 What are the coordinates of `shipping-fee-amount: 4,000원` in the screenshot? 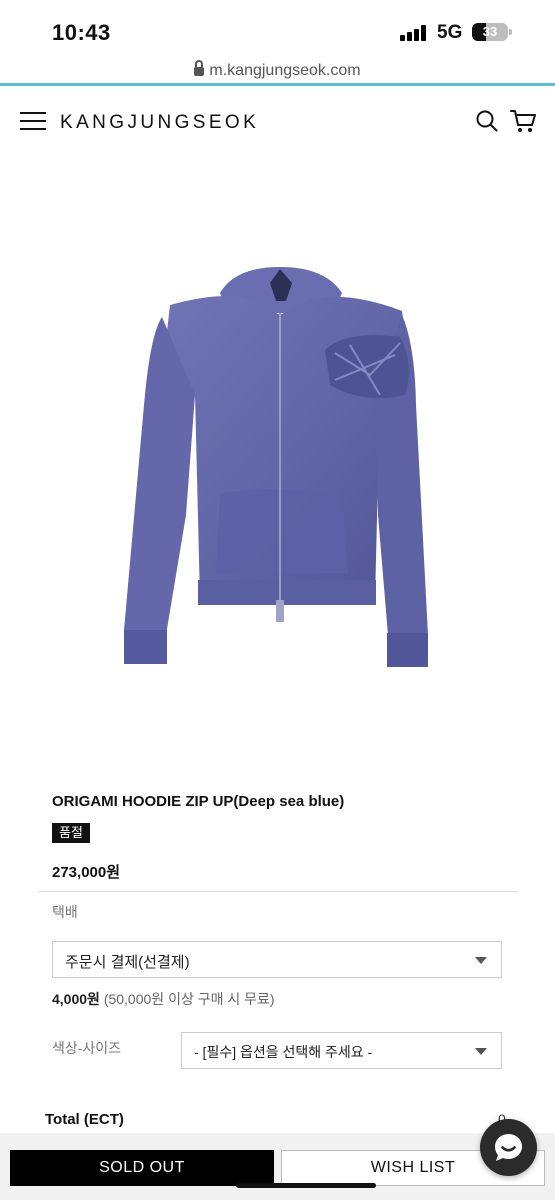 It's located at (76, 999).